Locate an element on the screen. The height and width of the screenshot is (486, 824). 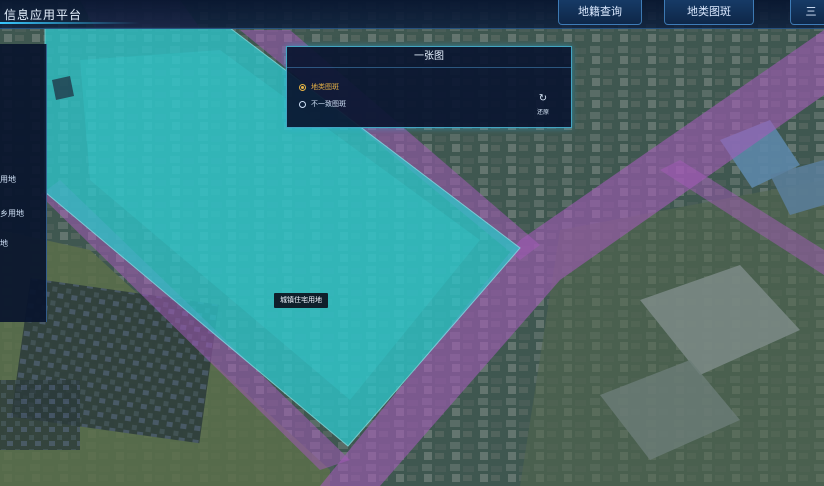
layer-panel: 一张图 地类图斑 不一致图斑 ↻ 还原 is located at coordinates (429, 87).